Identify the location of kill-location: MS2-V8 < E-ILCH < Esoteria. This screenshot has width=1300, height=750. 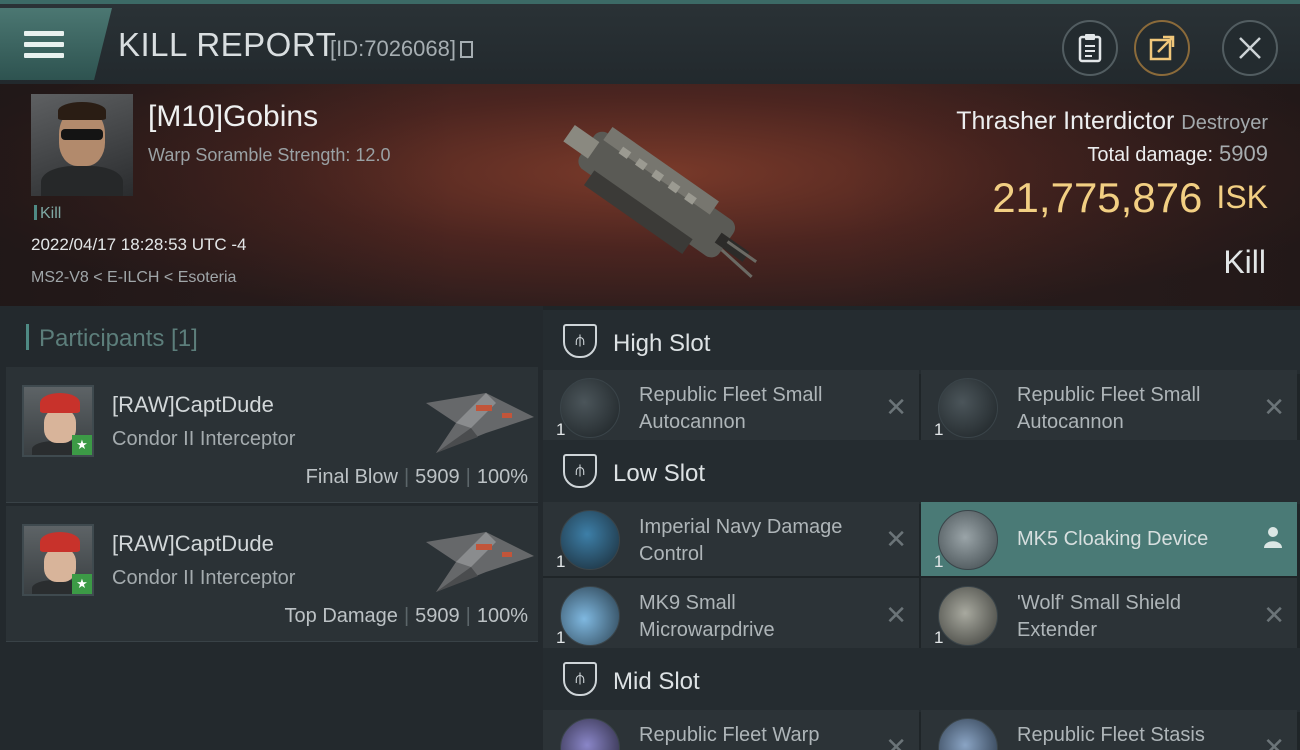
(133, 278).